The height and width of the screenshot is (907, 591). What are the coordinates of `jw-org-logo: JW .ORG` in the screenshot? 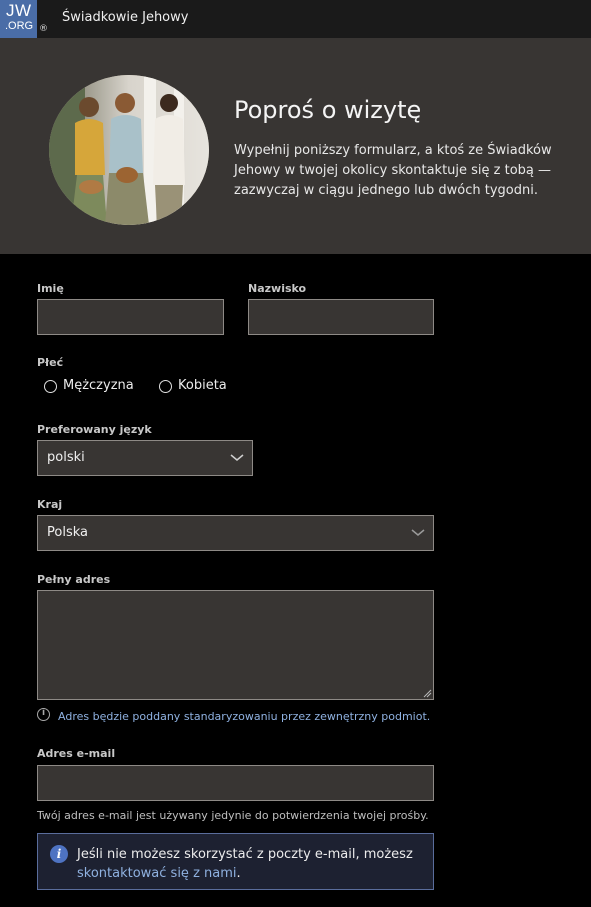 It's located at (18, 19).